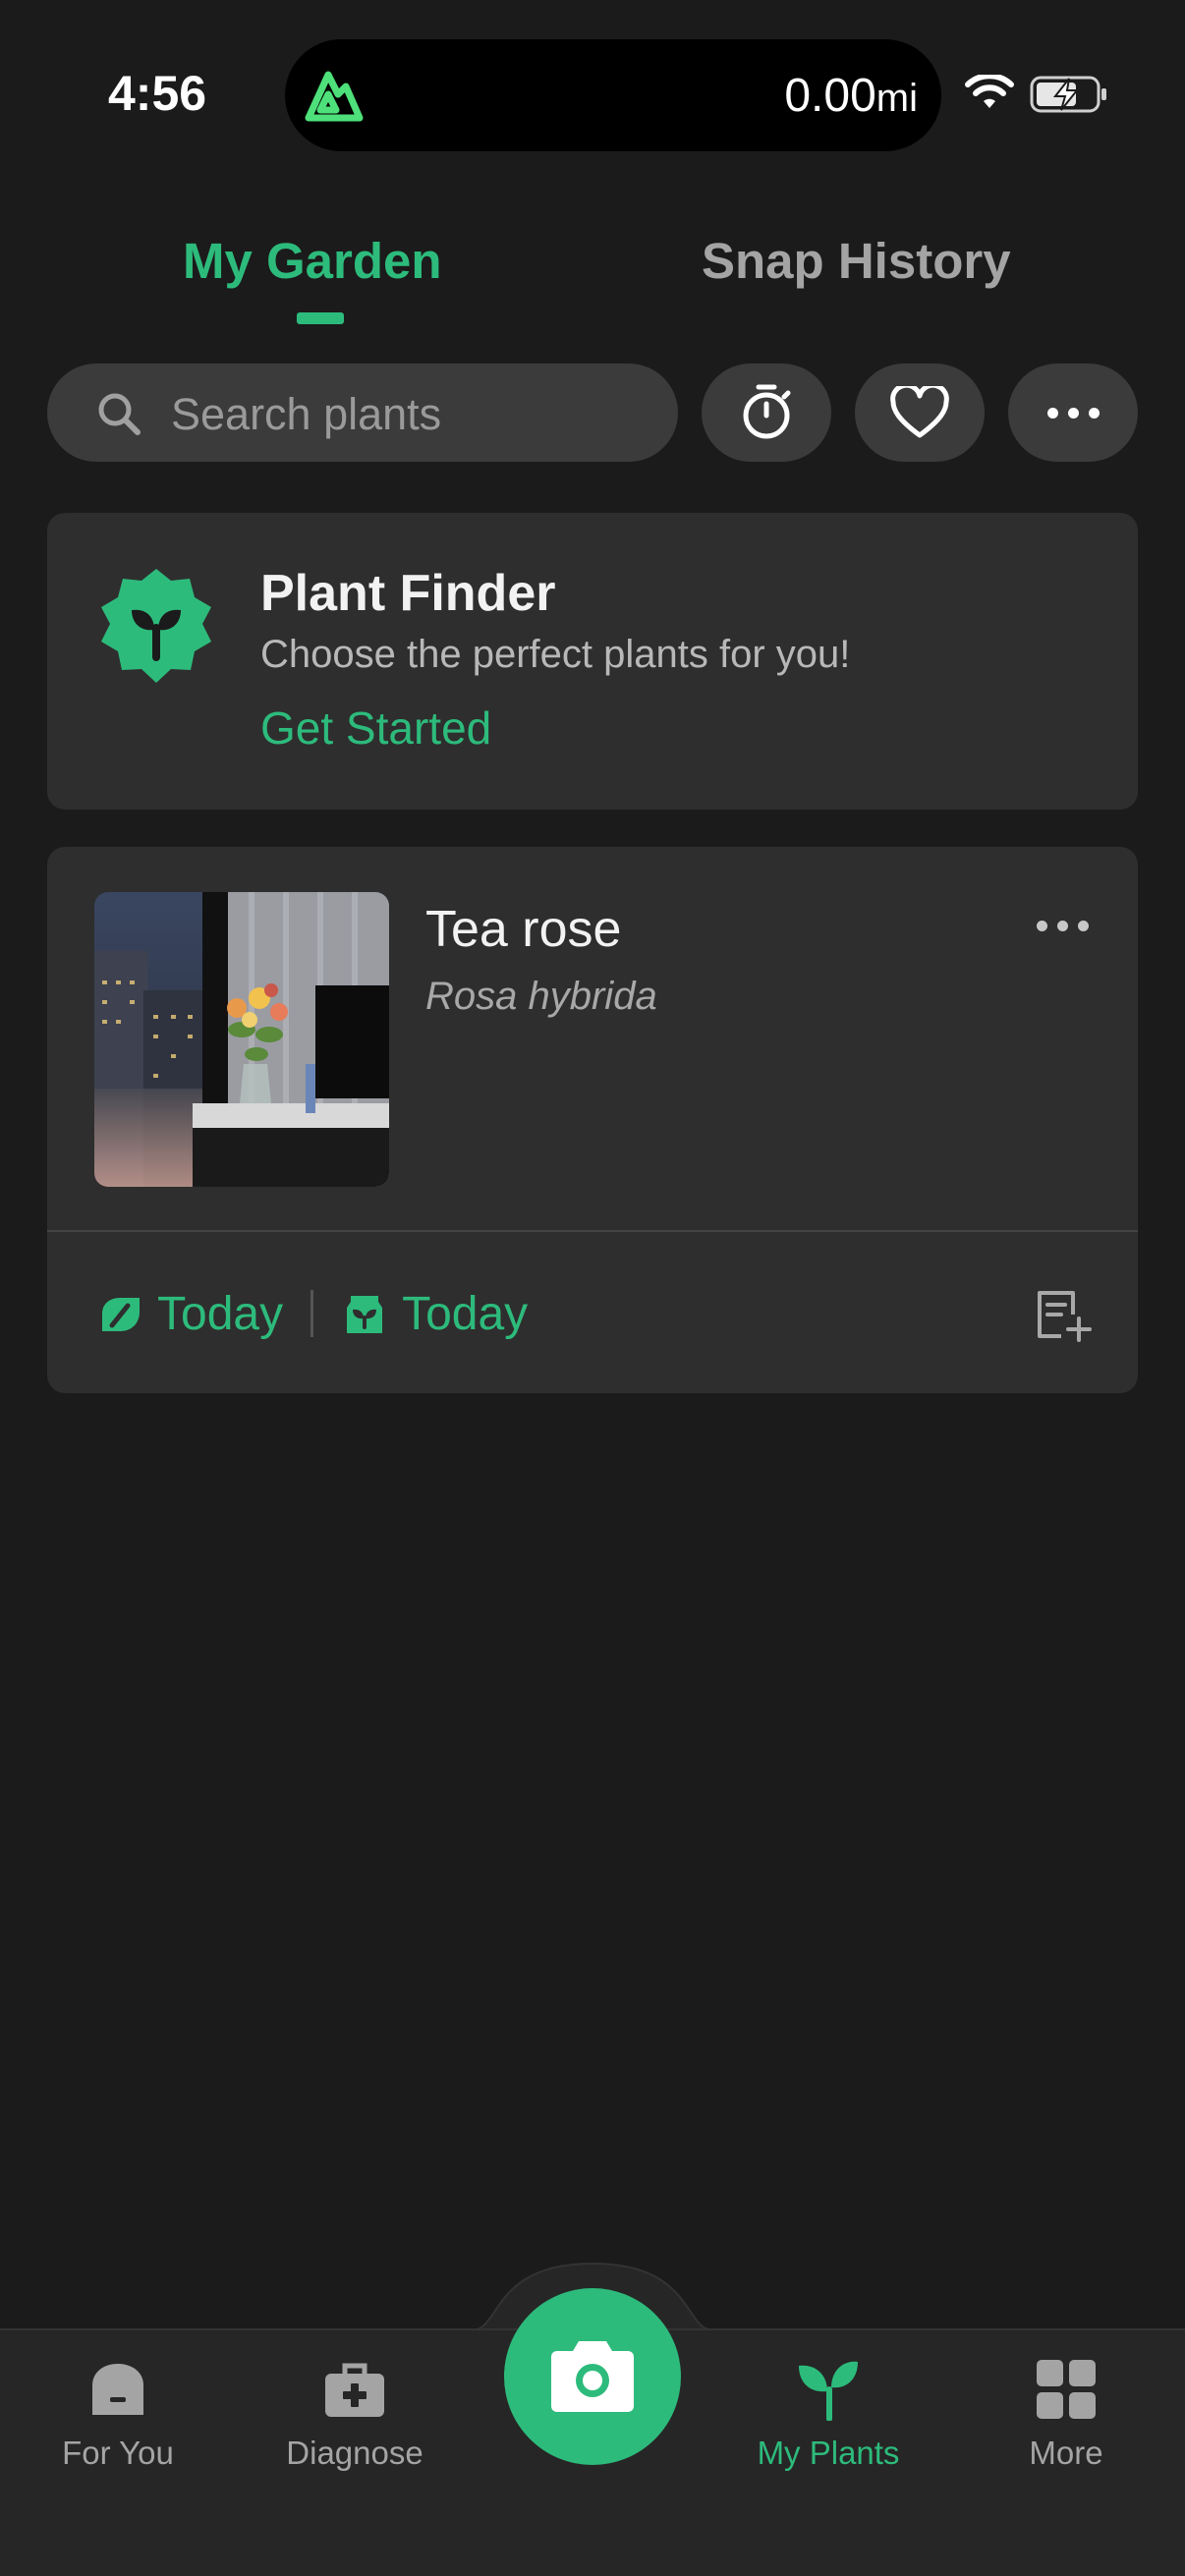 The width and height of the screenshot is (1185, 2576). I want to click on nav-label-my-plants: My Plants, so click(829, 2453).